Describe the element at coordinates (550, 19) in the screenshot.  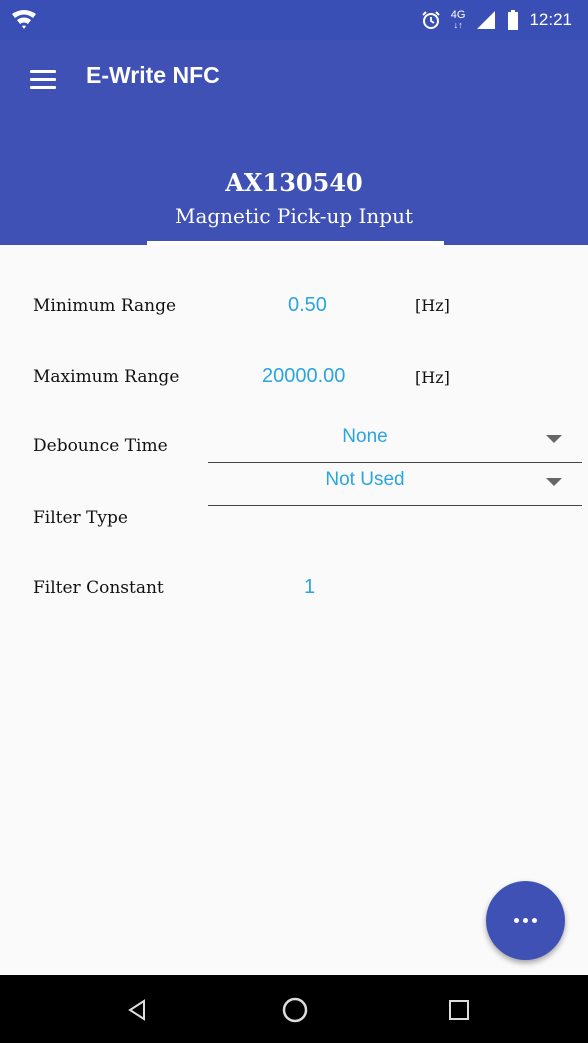
I see `clock: 12:21` at that location.